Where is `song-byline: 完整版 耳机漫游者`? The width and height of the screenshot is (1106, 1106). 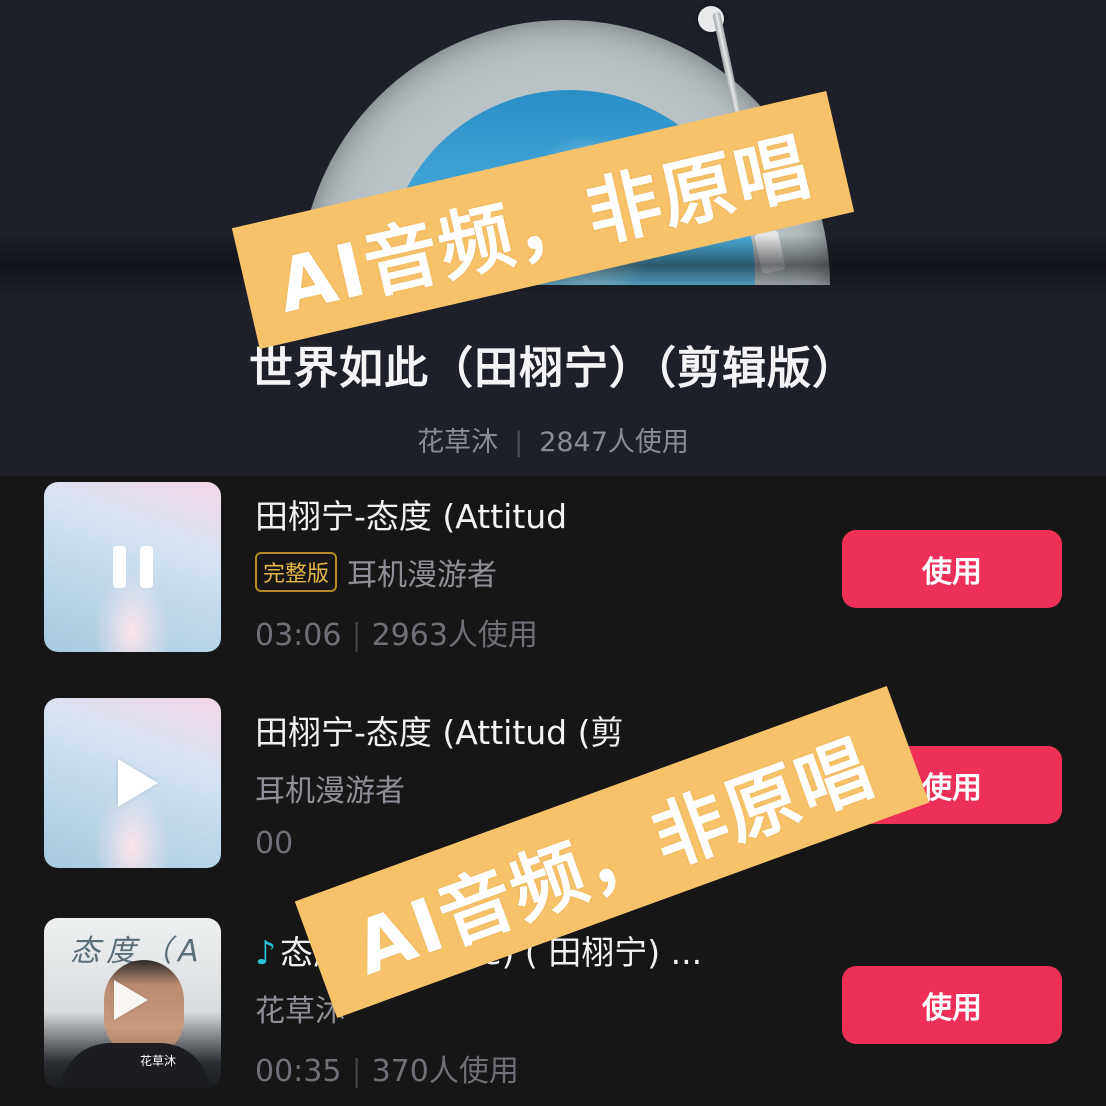 song-byline: 完整版 耳机漫游者 is located at coordinates (376, 572).